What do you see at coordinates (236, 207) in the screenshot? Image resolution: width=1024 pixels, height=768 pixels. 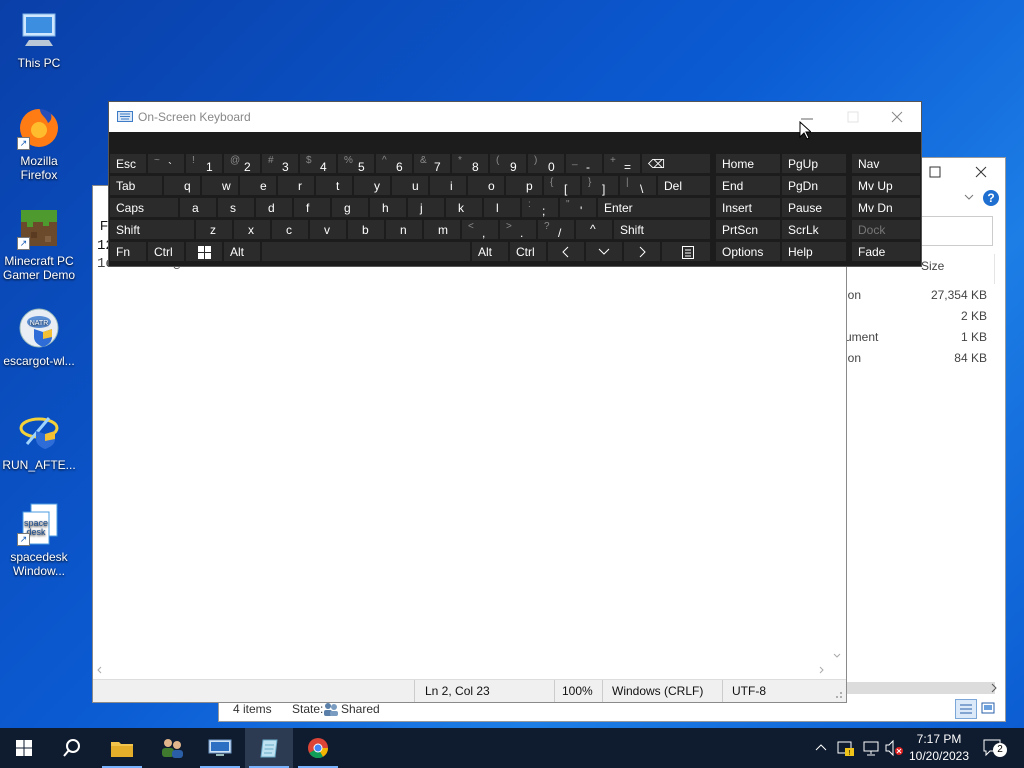 I see `key-s: s` at bounding box center [236, 207].